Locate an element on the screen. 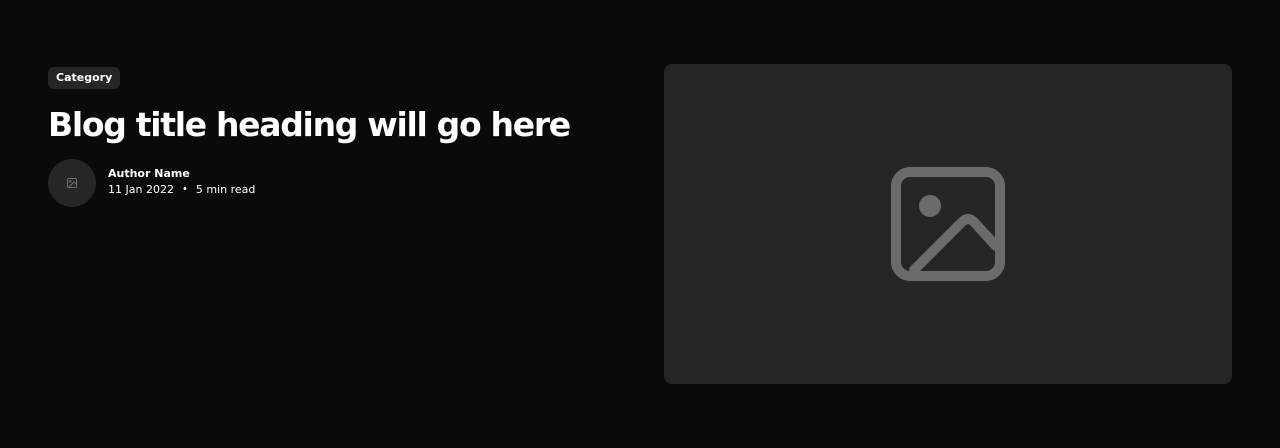 This screenshot has width=1280, height=448. post-date: 11 Jan 2022 is located at coordinates (141, 189).